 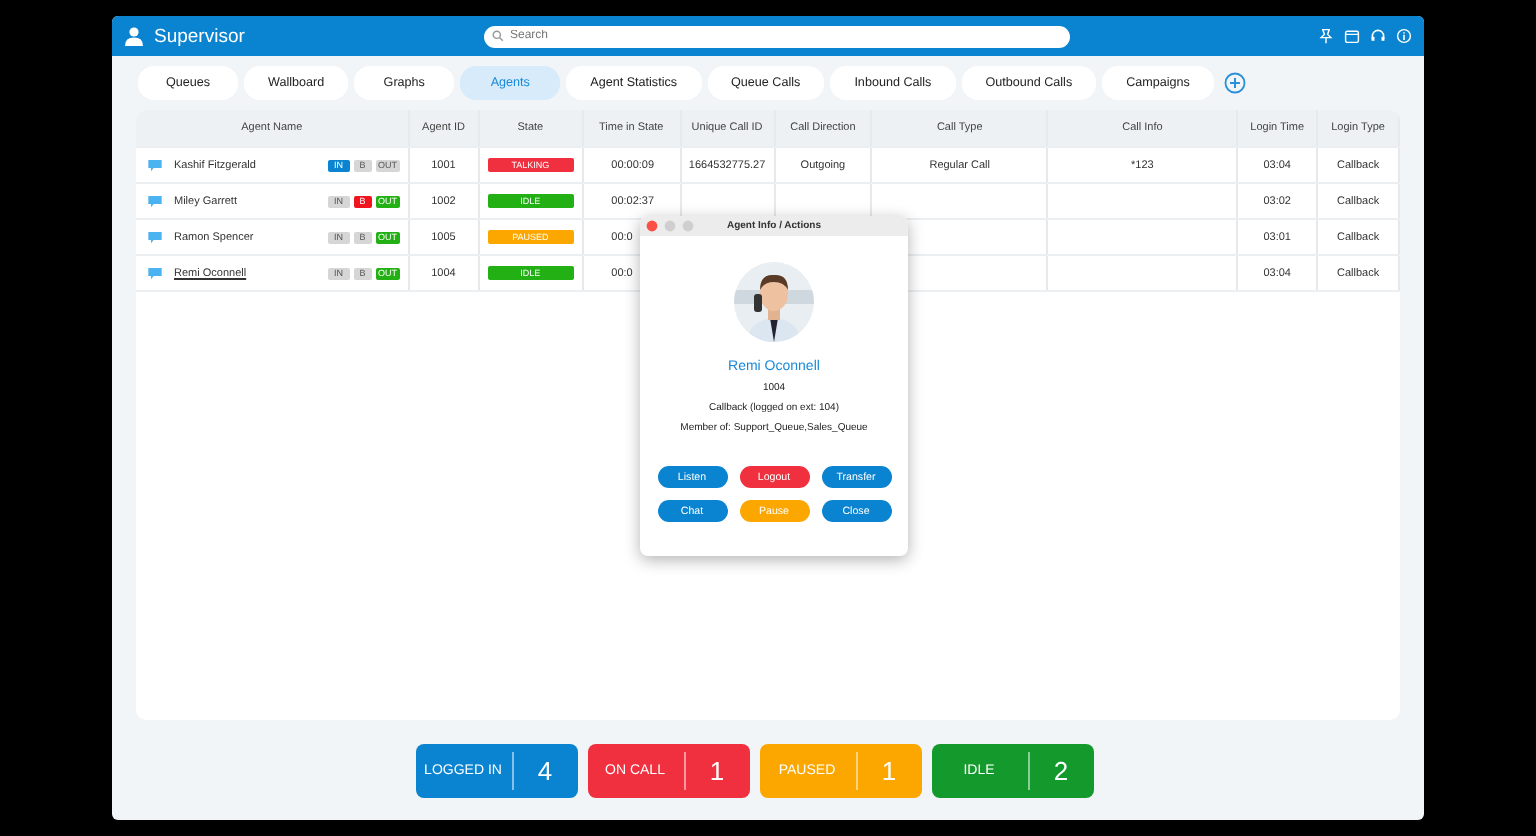 What do you see at coordinates (1404, 36) in the screenshot?
I see `info-icon` at bounding box center [1404, 36].